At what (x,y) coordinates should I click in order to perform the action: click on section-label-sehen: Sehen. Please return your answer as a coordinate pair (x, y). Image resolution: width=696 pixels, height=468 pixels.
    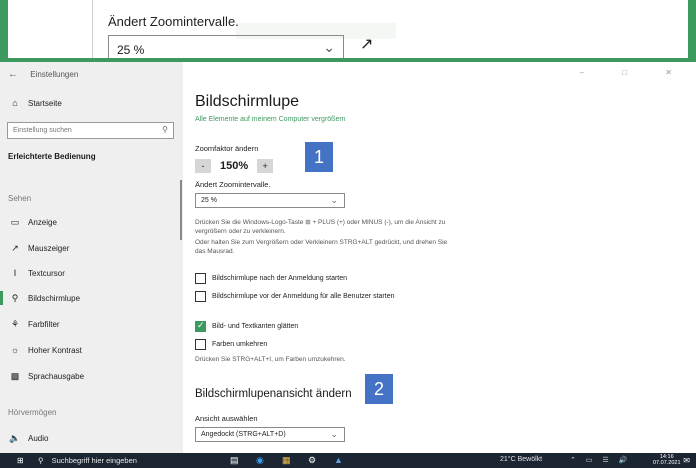
    Looking at the image, I should click on (20, 198).